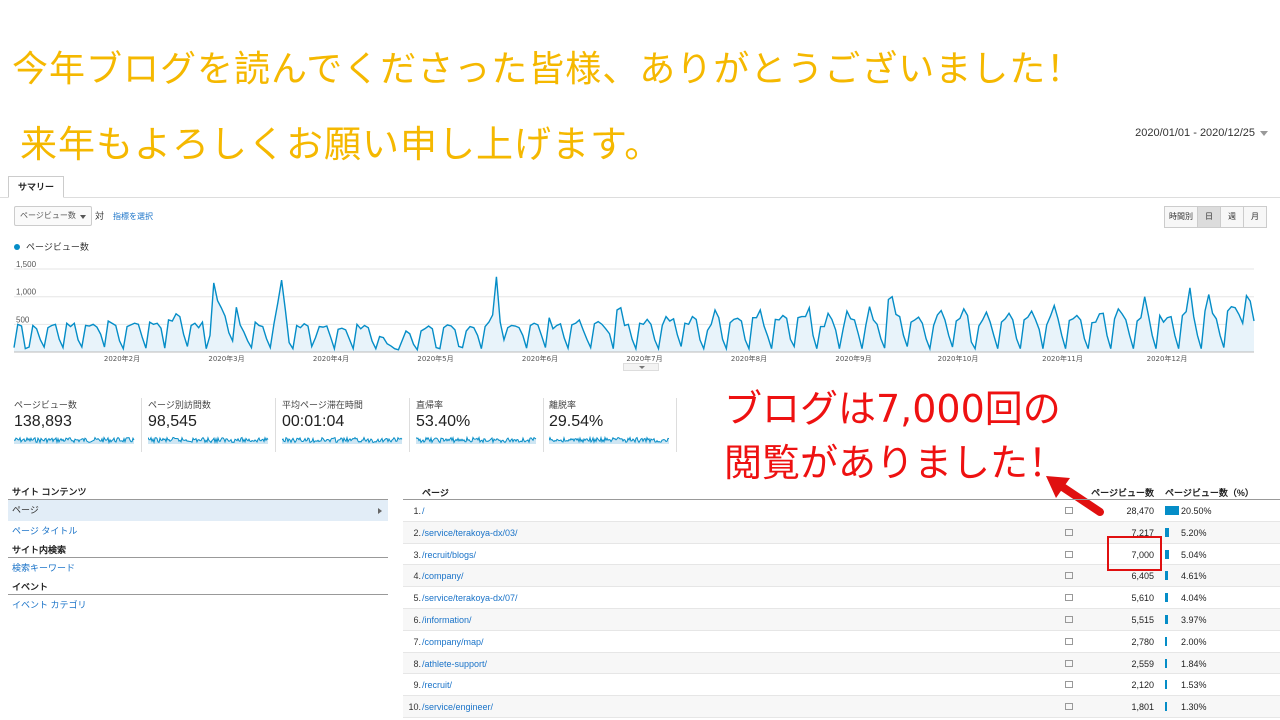 The image size is (1280, 720). What do you see at coordinates (423, 511) in the screenshot?
I see `row-page-link: /` at bounding box center [423, 511].